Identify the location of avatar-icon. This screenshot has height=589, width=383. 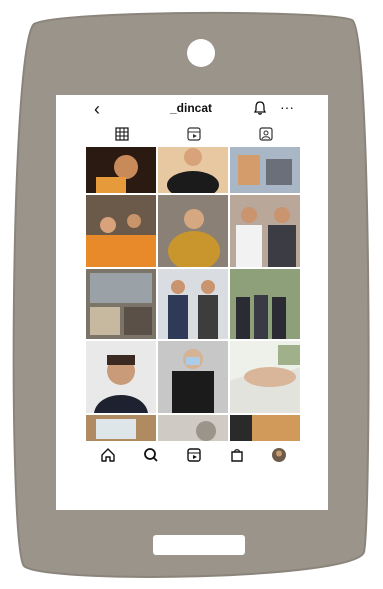
(279, 455).